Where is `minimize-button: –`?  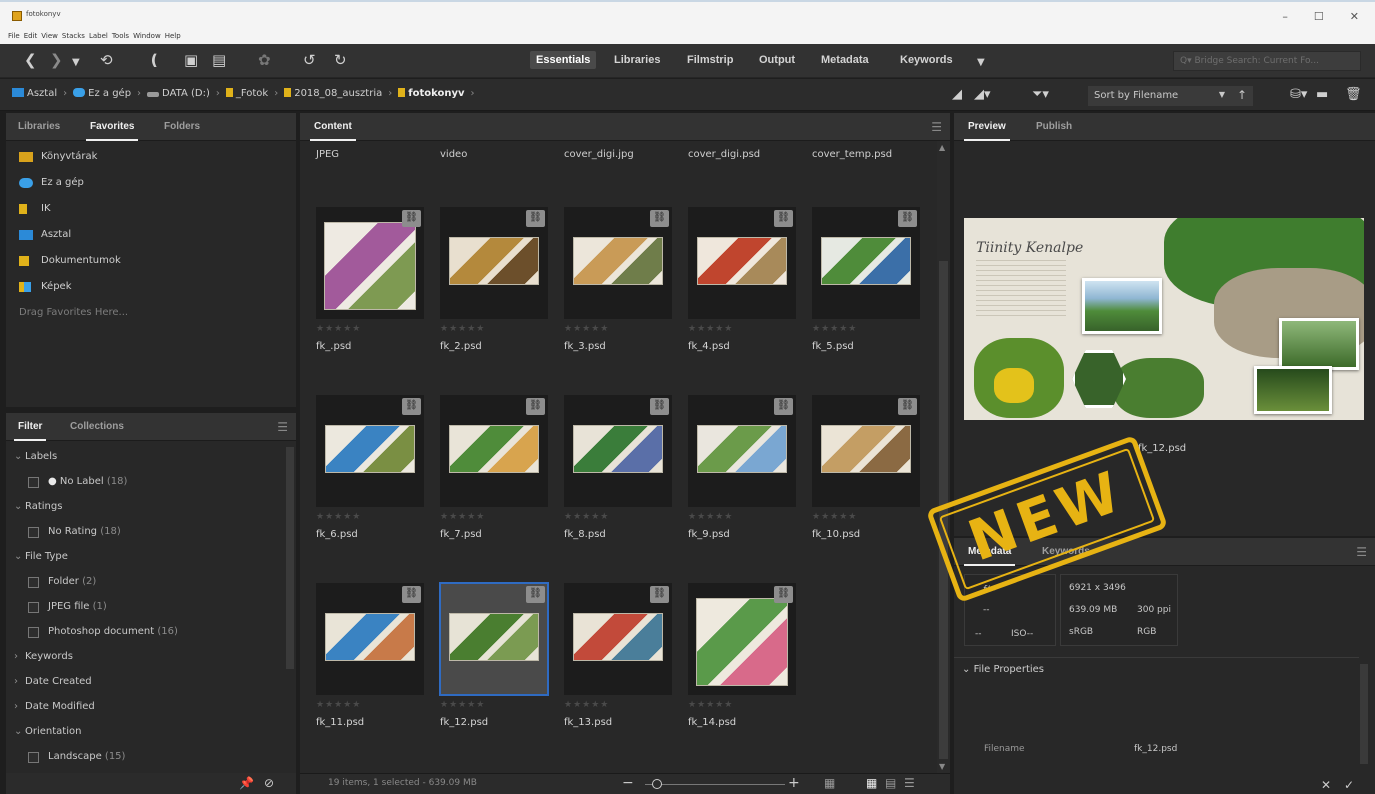 minimize-button: – is located at coordinates (1285, 16).